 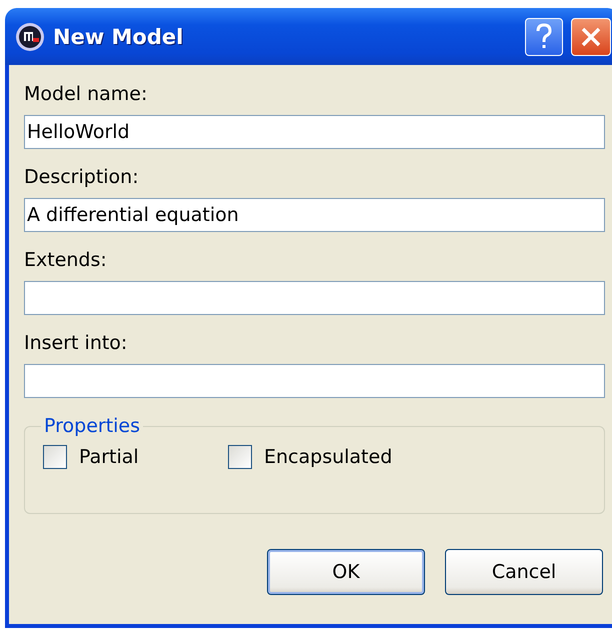 What do you see at coordinates (66, 260) in the screenshot?
I see `field-label: Extends:` at bounding box center [66, 260].